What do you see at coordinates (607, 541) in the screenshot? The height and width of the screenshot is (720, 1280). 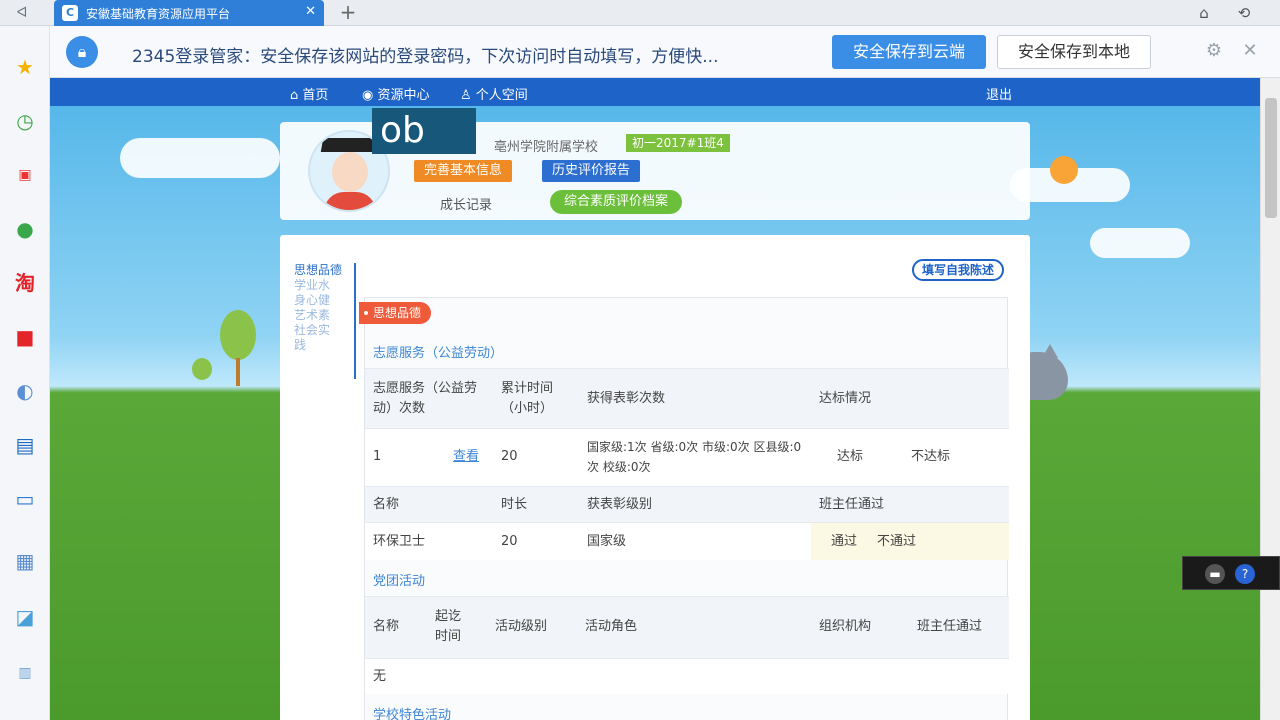 I see `award-level: 国家级` at bounding box center [607, 541].